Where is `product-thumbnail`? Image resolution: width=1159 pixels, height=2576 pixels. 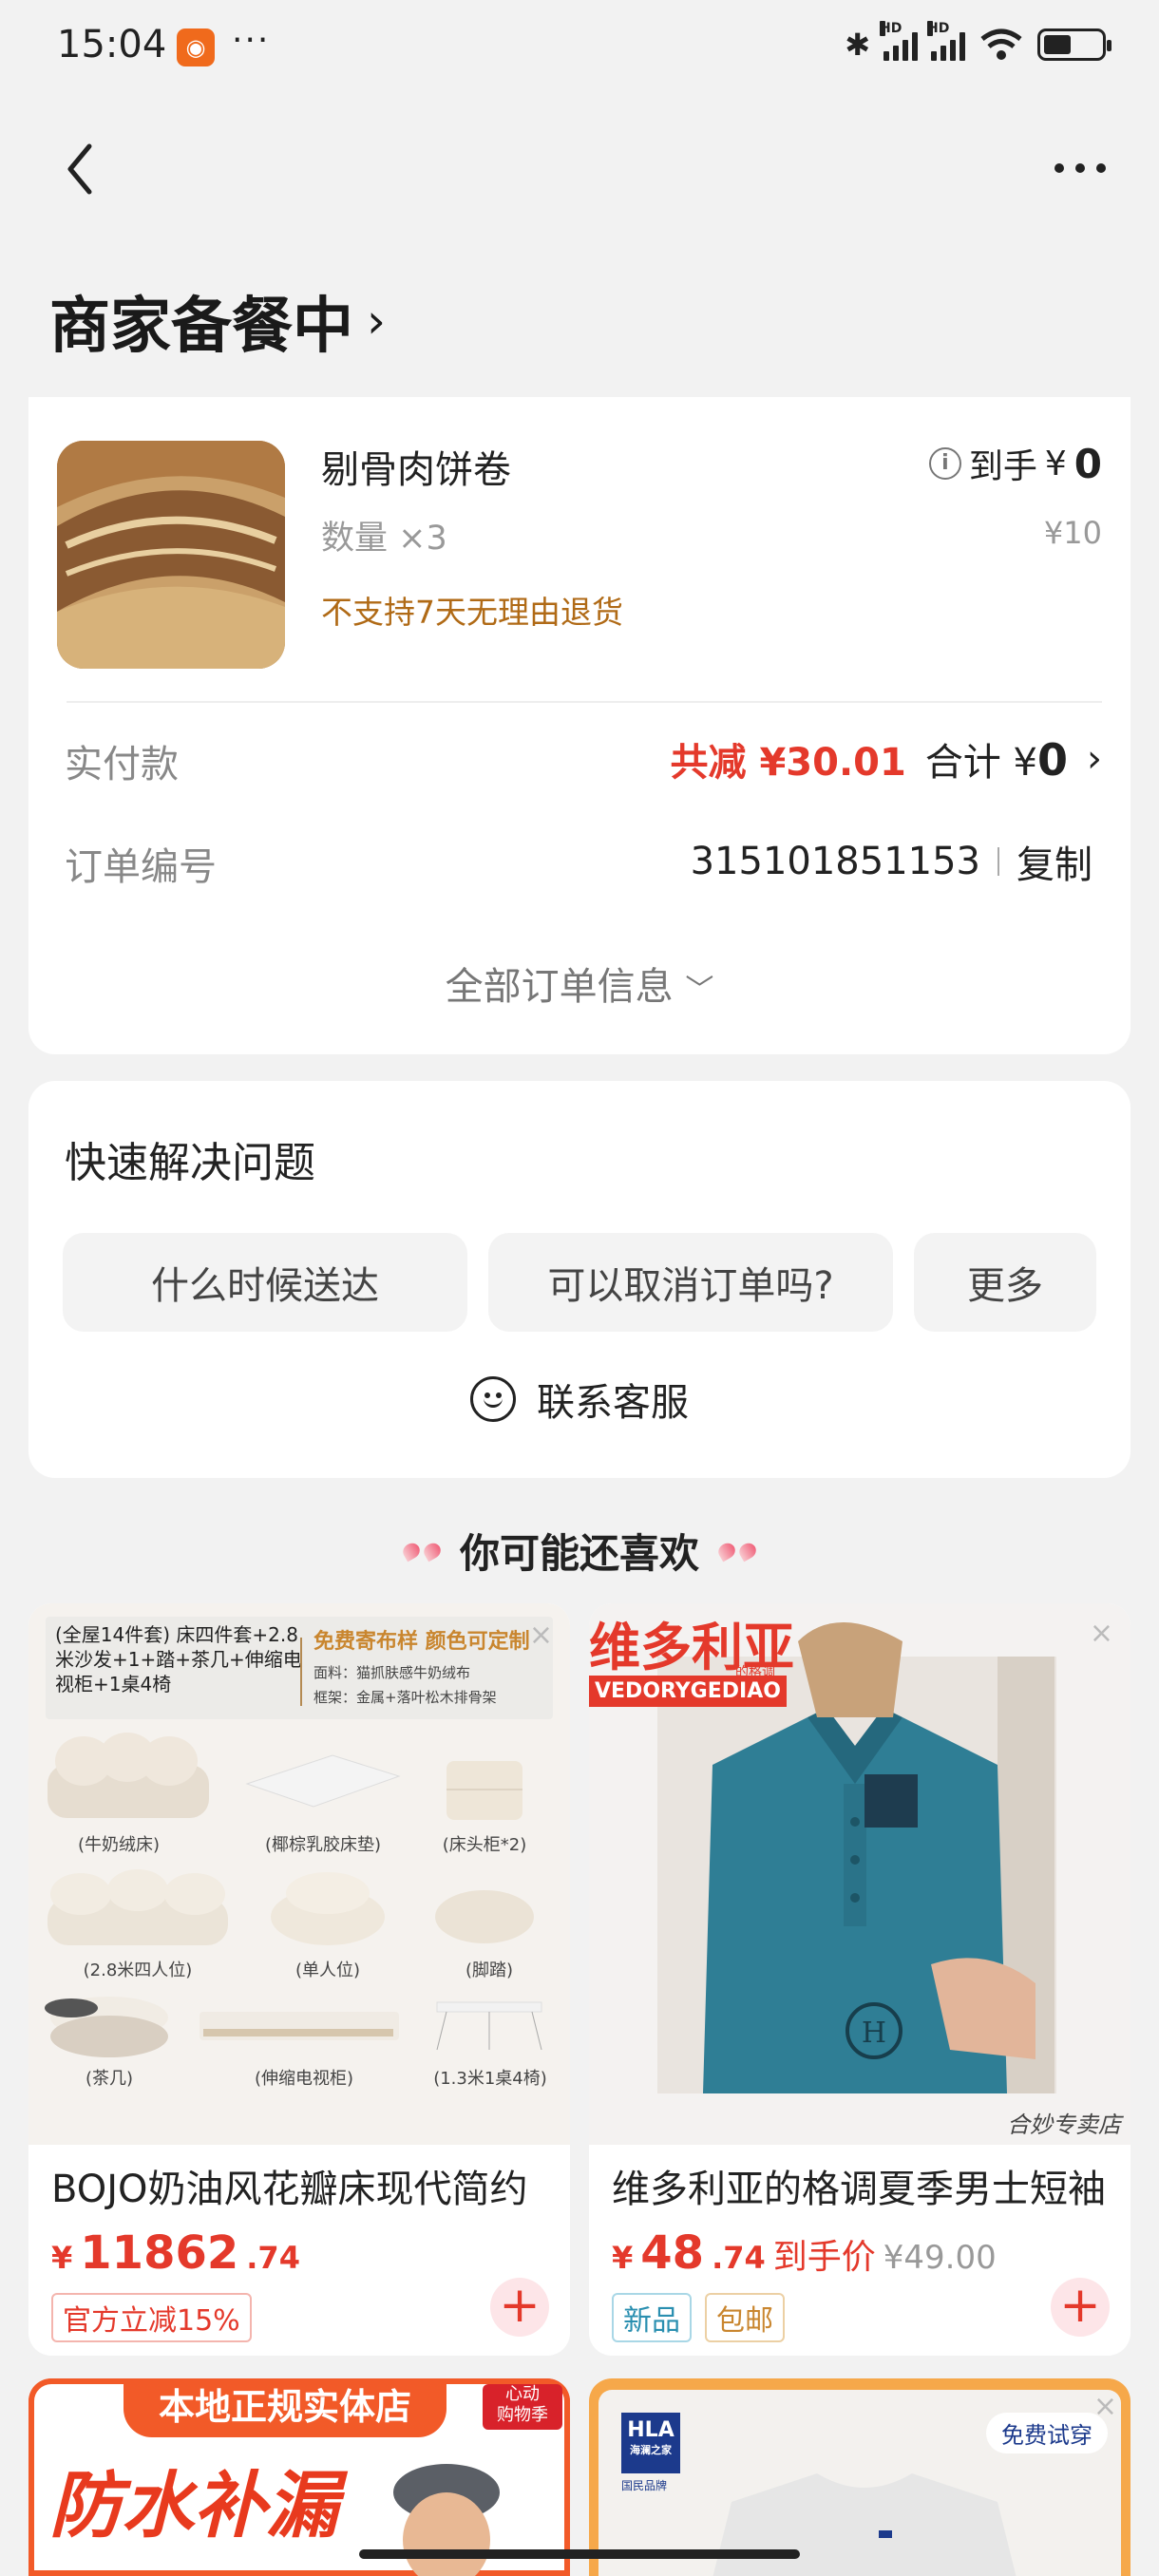 product-thumbnail is located at coordinates (171, 555).